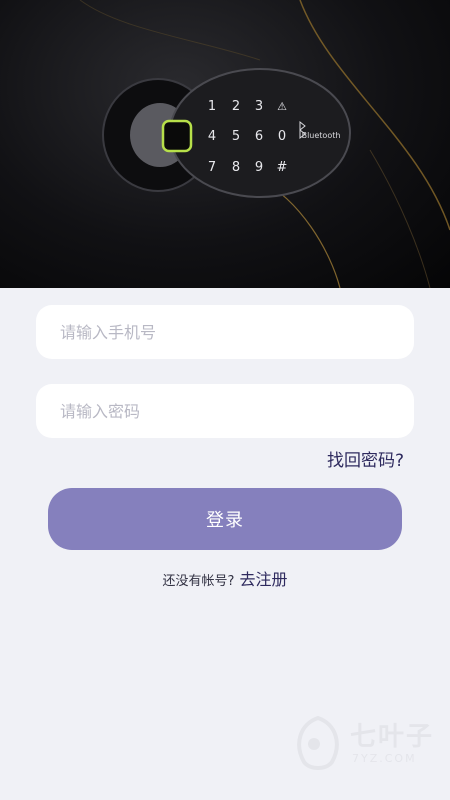 The height and width of the screenshot is (800, 450). I want to click on bluetooth-label: Bluetooth, so click(321, 135).